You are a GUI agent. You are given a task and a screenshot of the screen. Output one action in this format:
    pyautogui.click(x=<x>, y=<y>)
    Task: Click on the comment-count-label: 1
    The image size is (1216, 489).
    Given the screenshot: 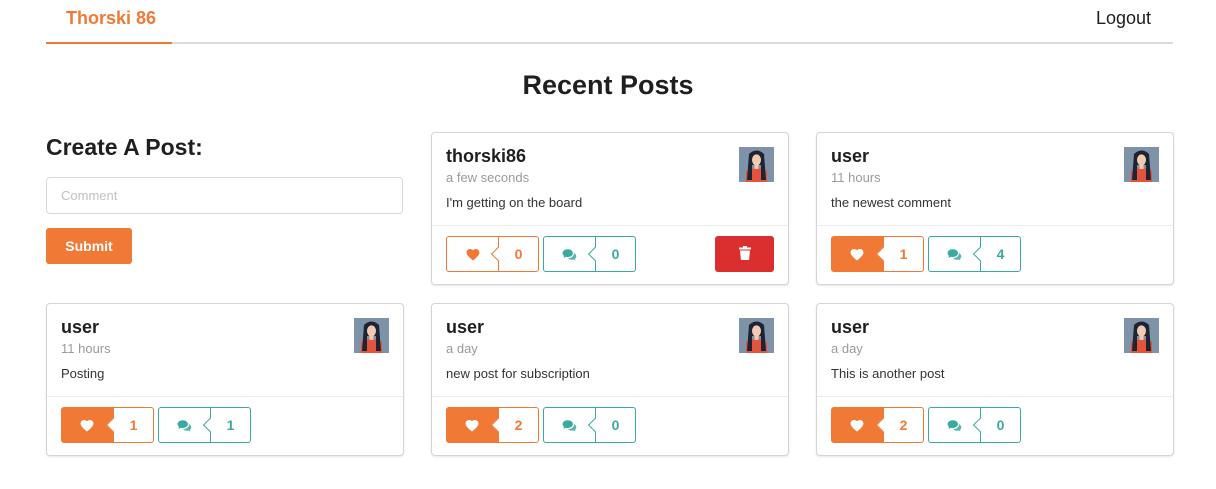 What is the action you would take?
    pyautogui.click(x=226, y=425)
    